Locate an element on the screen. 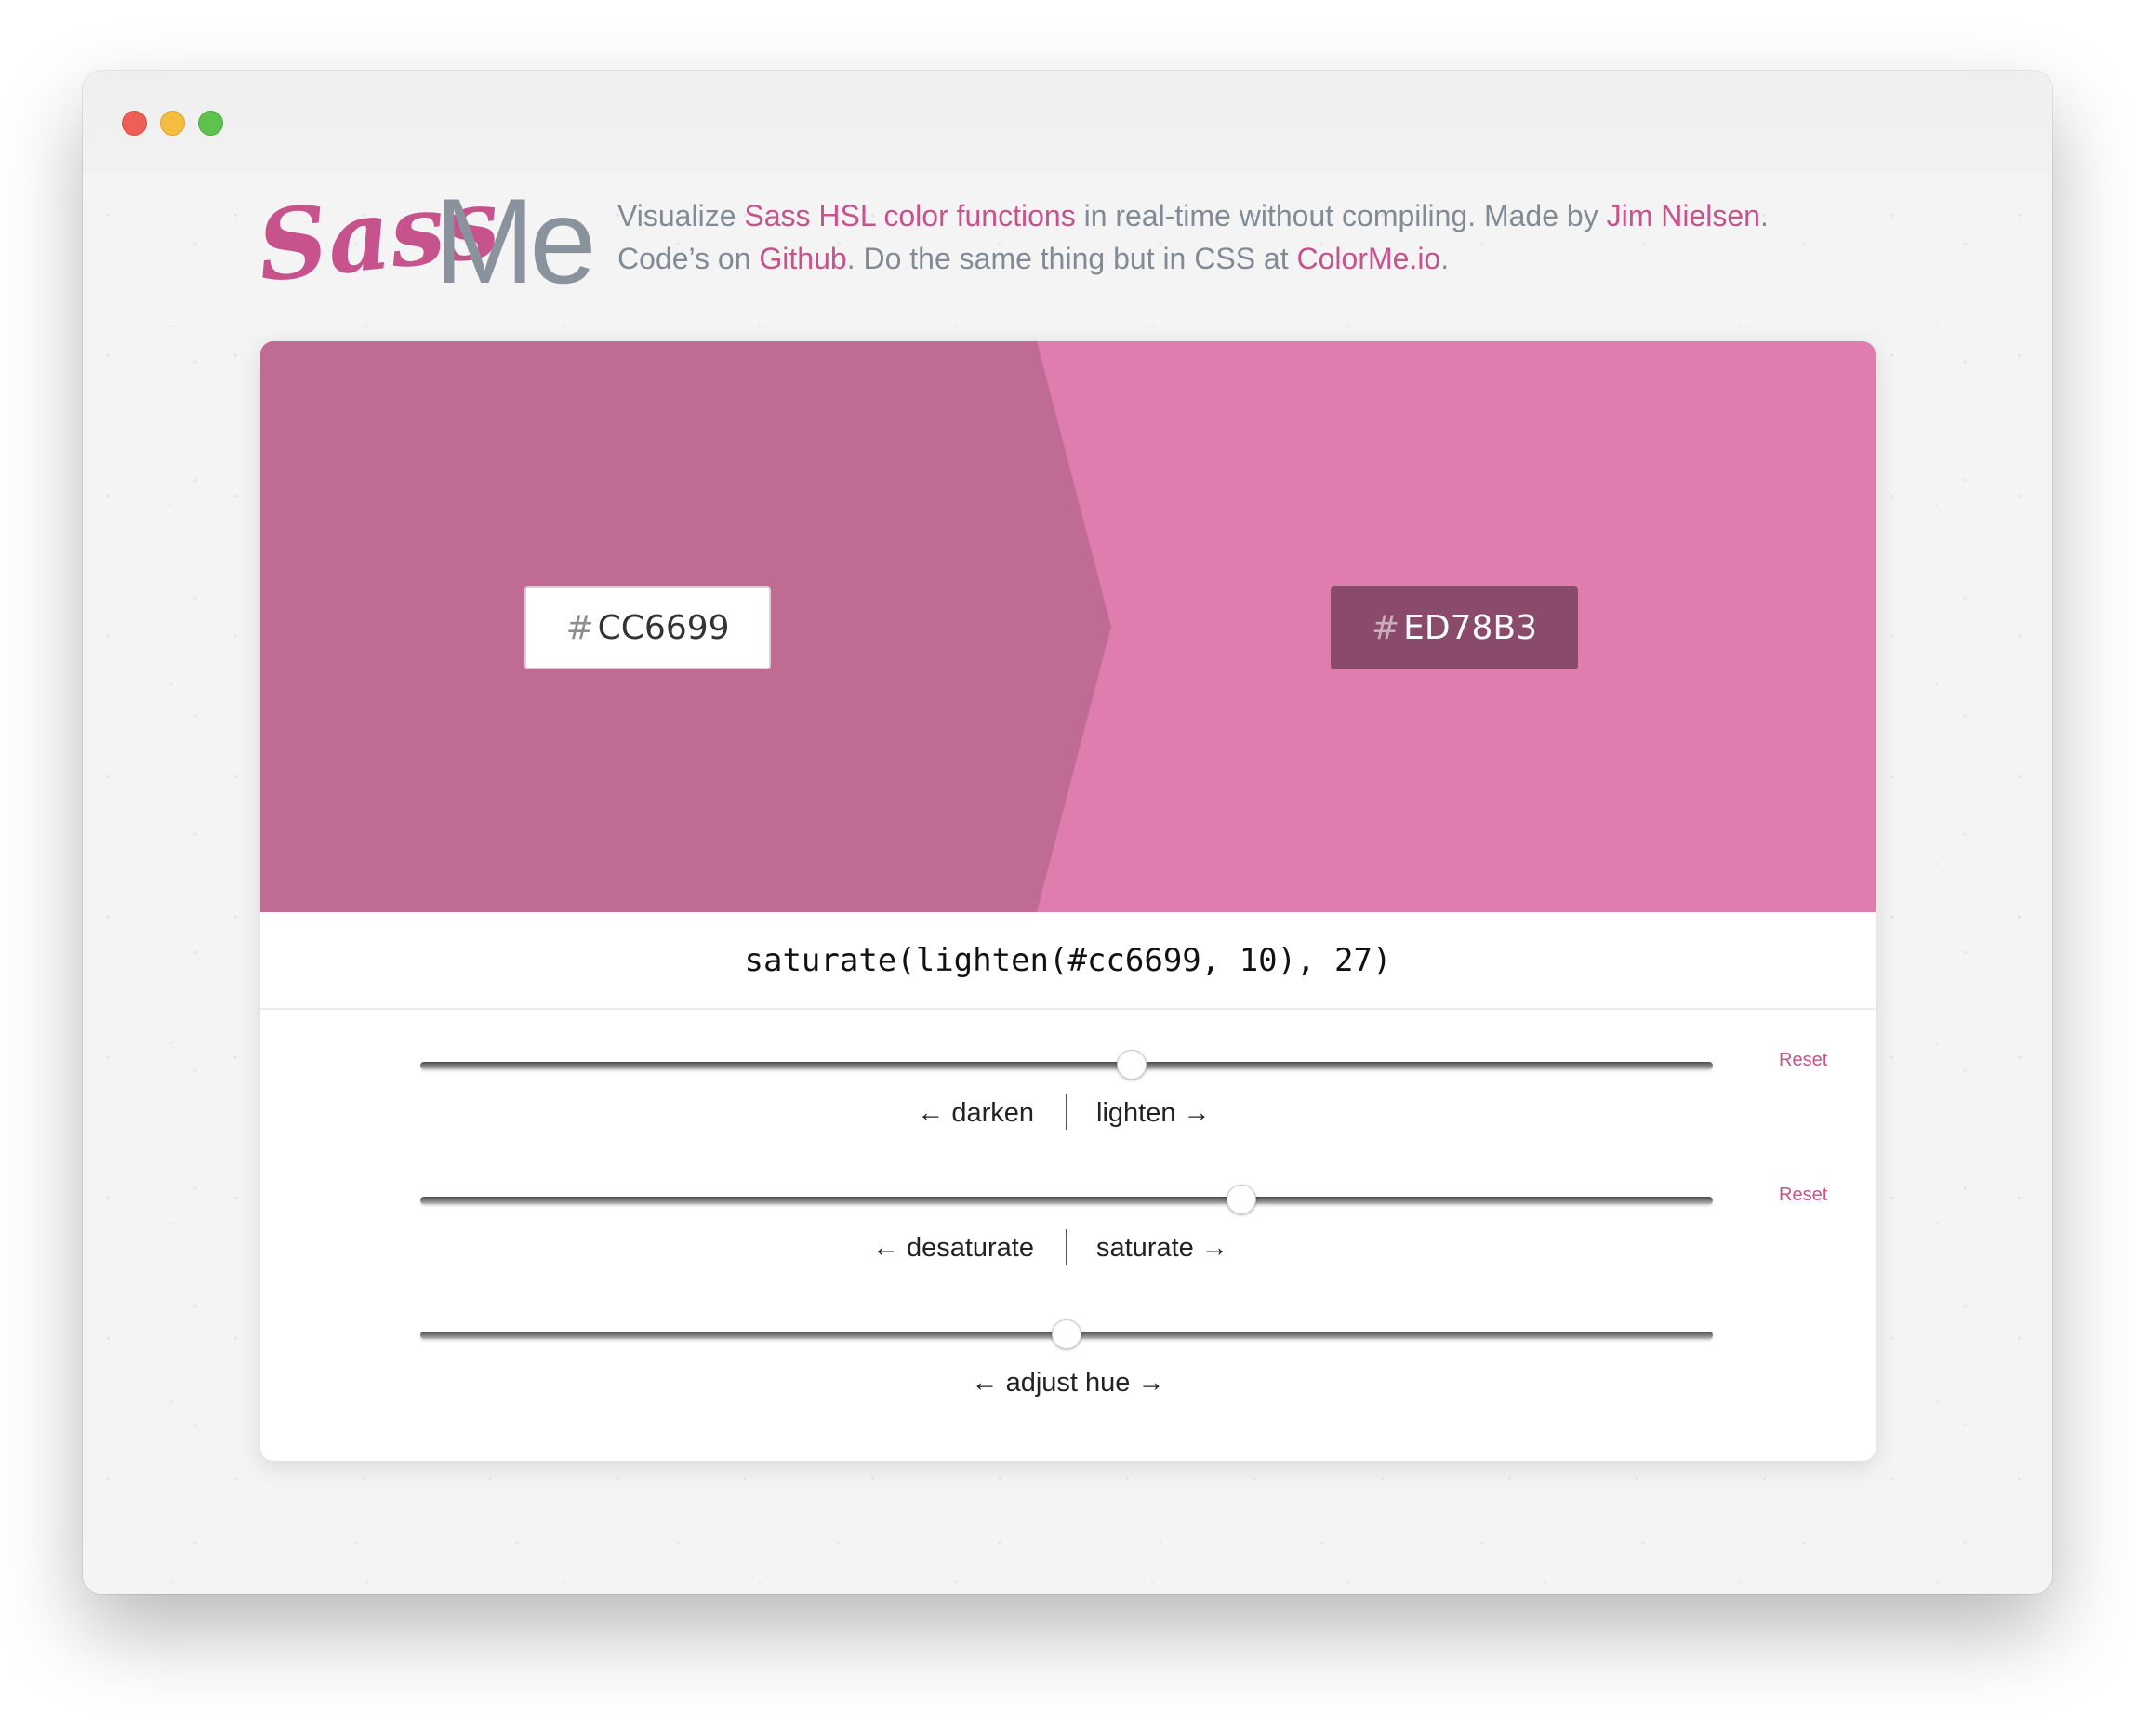 The width and height of the screenshot is (2135, 1736). hue-labels: ← adjust hue → is located at coordinates (1068, 1382).